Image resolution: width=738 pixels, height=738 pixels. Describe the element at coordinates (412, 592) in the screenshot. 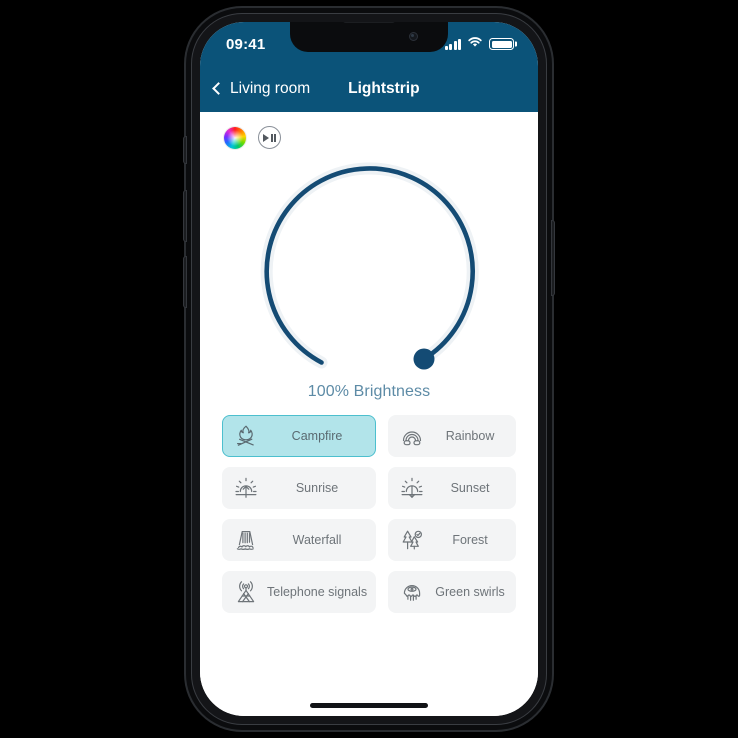

I see `jellyfish-icon` at that location.